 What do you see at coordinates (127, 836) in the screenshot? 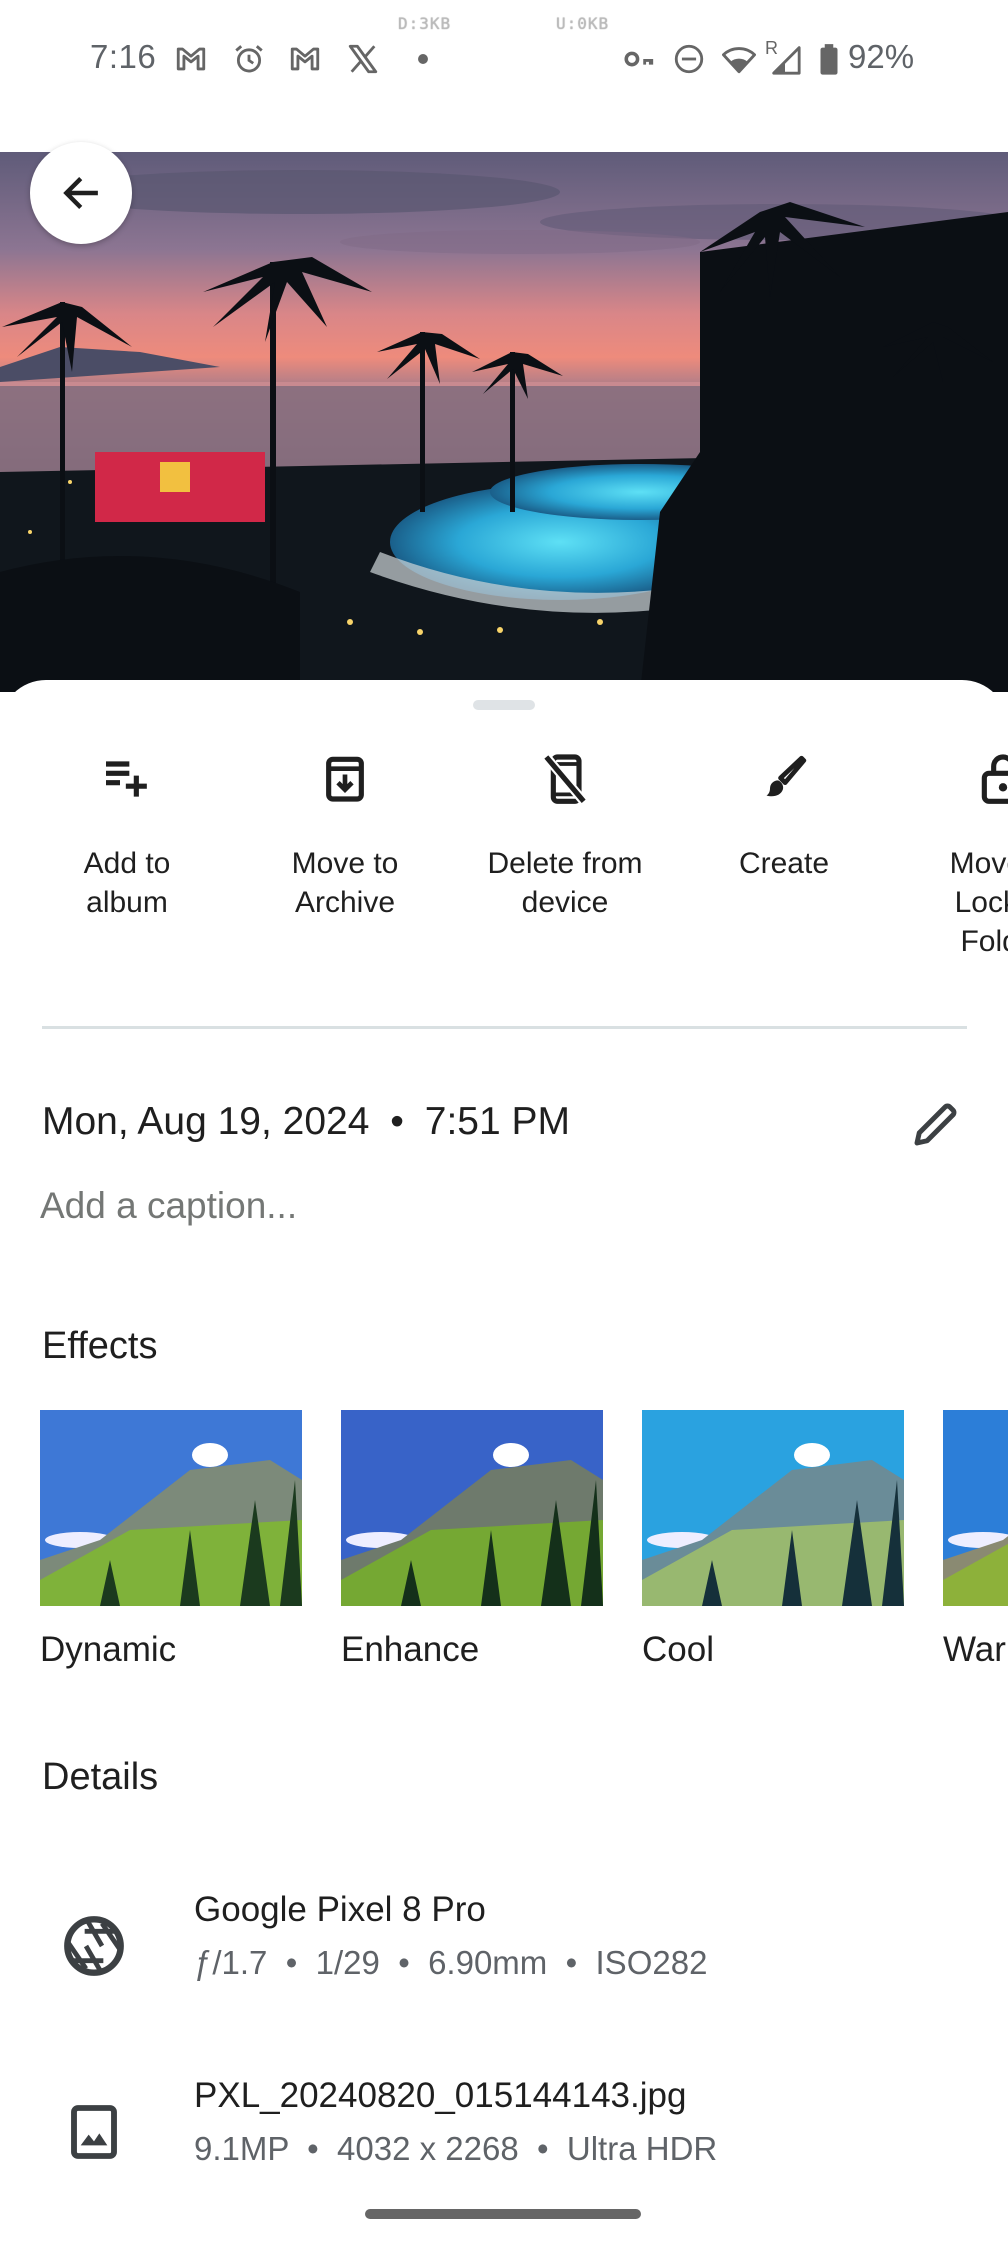
I see `add-to-album-button: Add to album` at bounding box center [127, 836].